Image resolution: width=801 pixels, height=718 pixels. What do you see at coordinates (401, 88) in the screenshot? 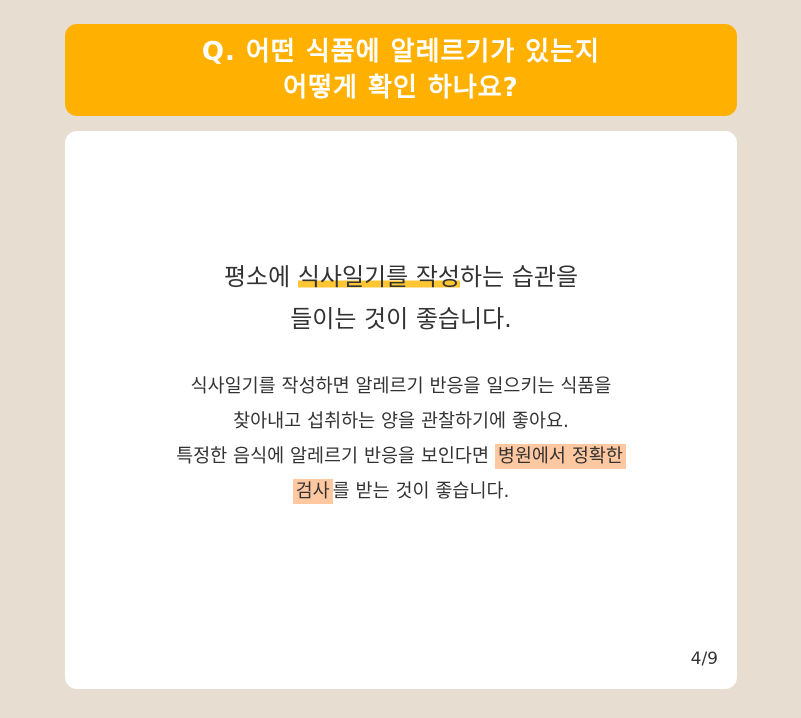
I see `question-line-2: 어떻게 확인 하나요?` at bounding box center [401, 88].